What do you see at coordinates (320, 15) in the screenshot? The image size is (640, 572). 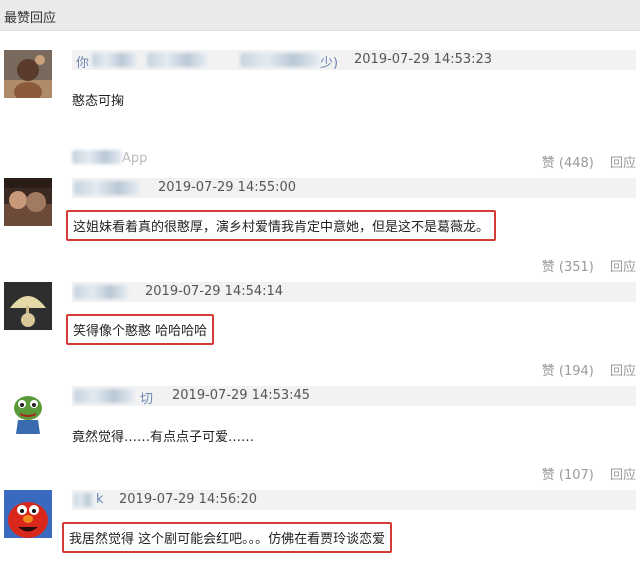 I see `section-header: 最赞回应` at bounding box center [320, 15].